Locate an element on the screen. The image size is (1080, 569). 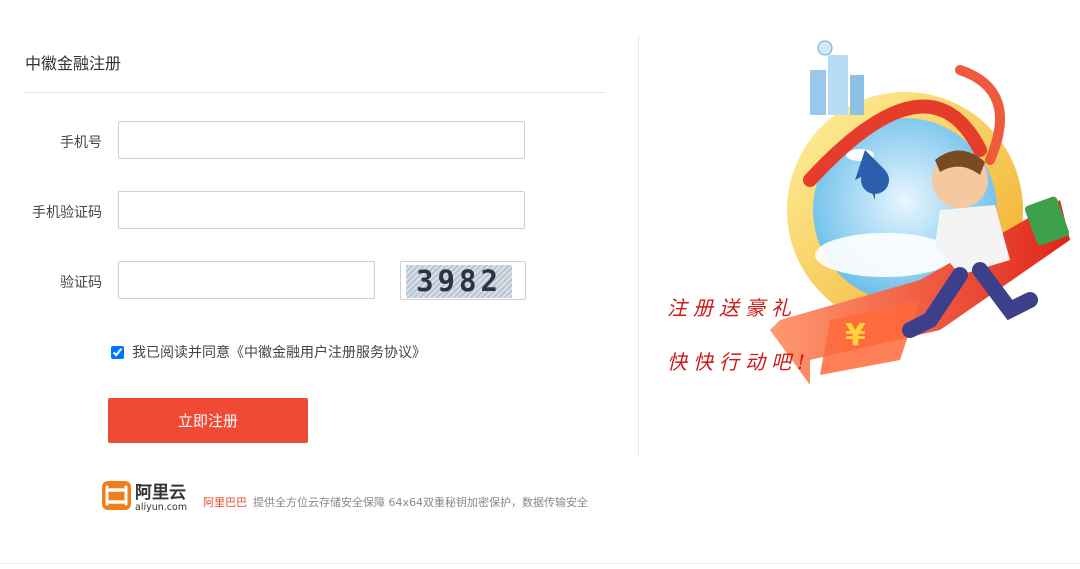
register-button: 立即注册 is located at coordinates (208, 420).